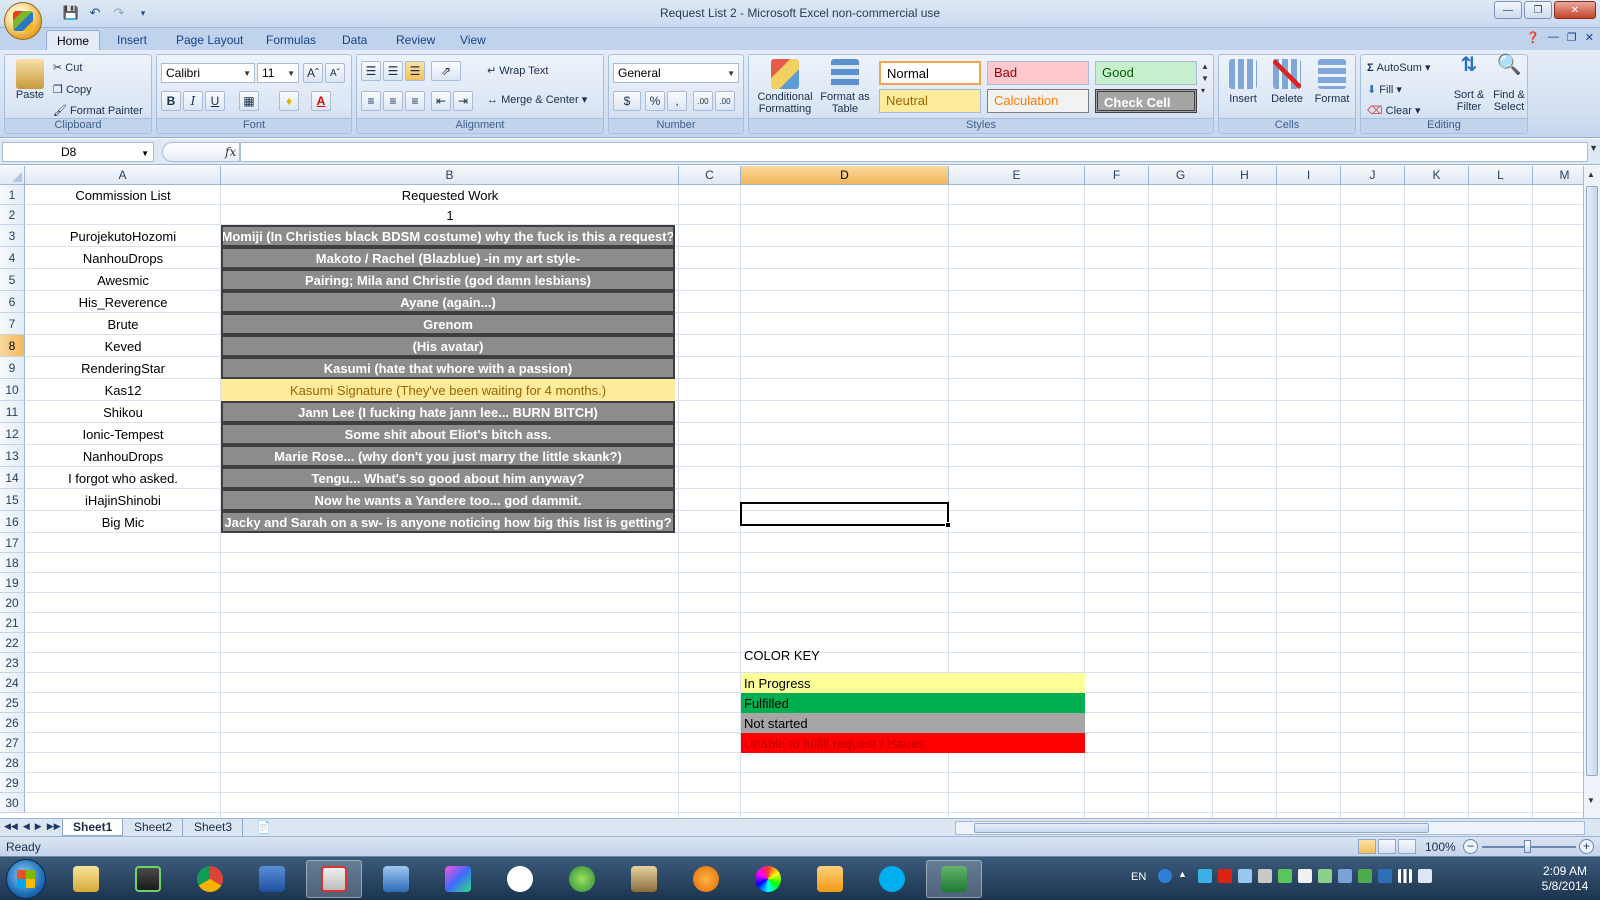 The width and height of the screenshot is (1600, 900). What do you see at coordinates (72, 89) in the screenshot?
I see `copy-button: ❐ Copy` at bounding box center [72, 89].